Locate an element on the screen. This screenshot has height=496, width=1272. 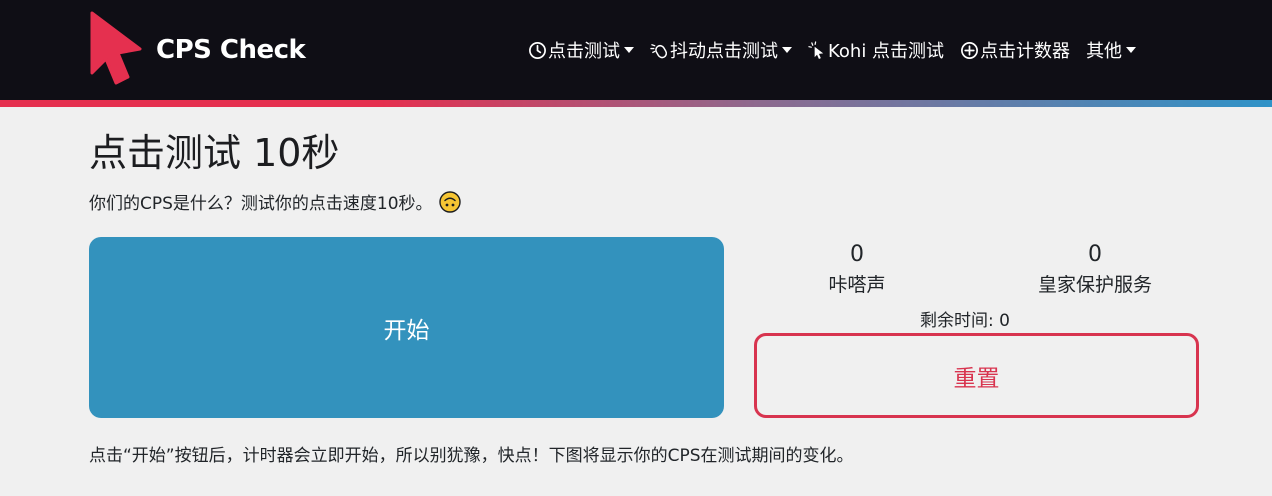
reset-button: 重置 is located at coordinates (976, 375).